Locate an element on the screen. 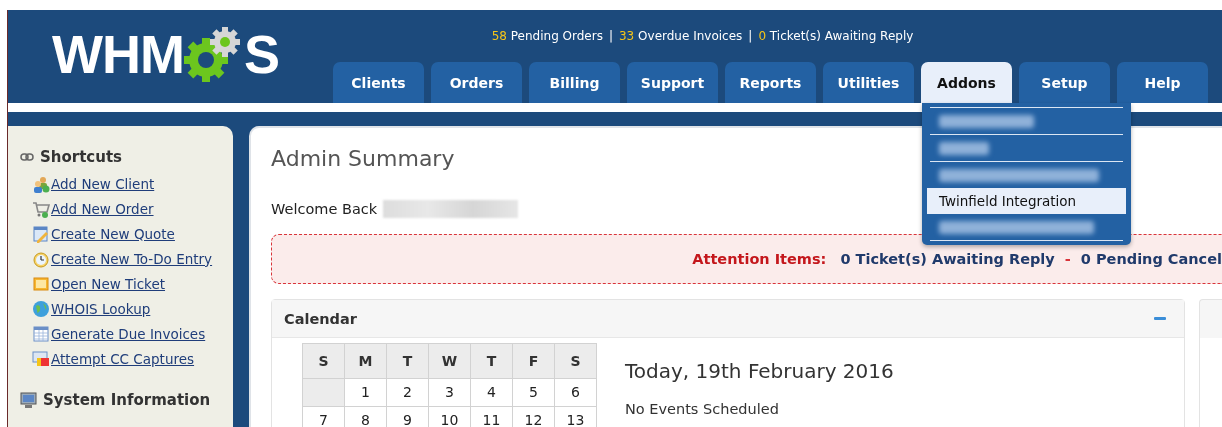  panel-title: Calendar is located at coordinates (320, 318).